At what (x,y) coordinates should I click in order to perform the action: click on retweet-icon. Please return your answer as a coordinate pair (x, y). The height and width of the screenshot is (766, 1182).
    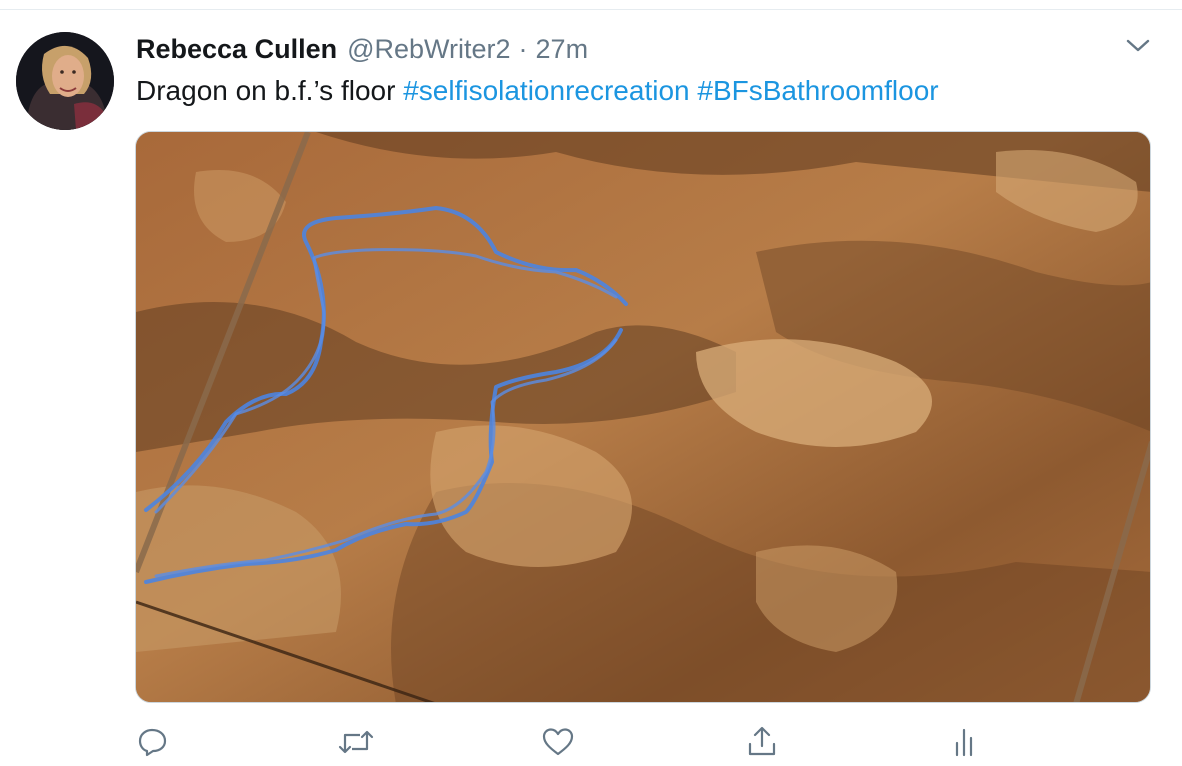
    Looking at the image, I should click on (356, 742).